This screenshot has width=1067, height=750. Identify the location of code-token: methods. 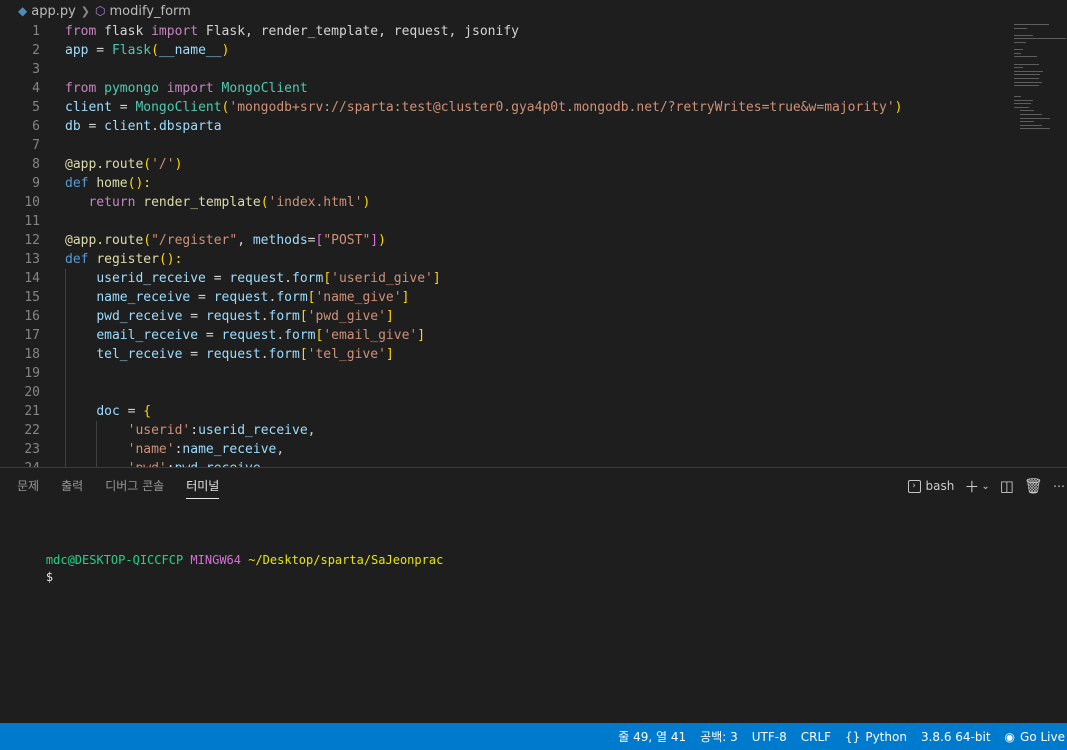
(280, 240).